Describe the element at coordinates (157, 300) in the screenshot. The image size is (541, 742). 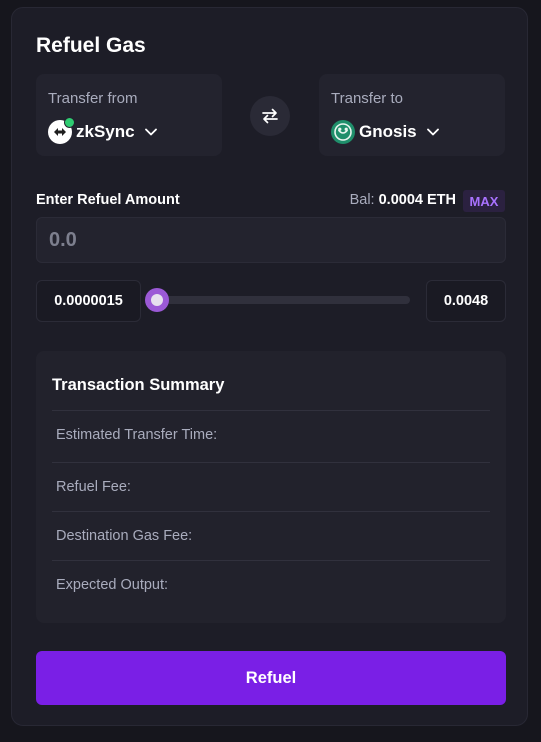
I see `amount-slider-thumb` at that location.